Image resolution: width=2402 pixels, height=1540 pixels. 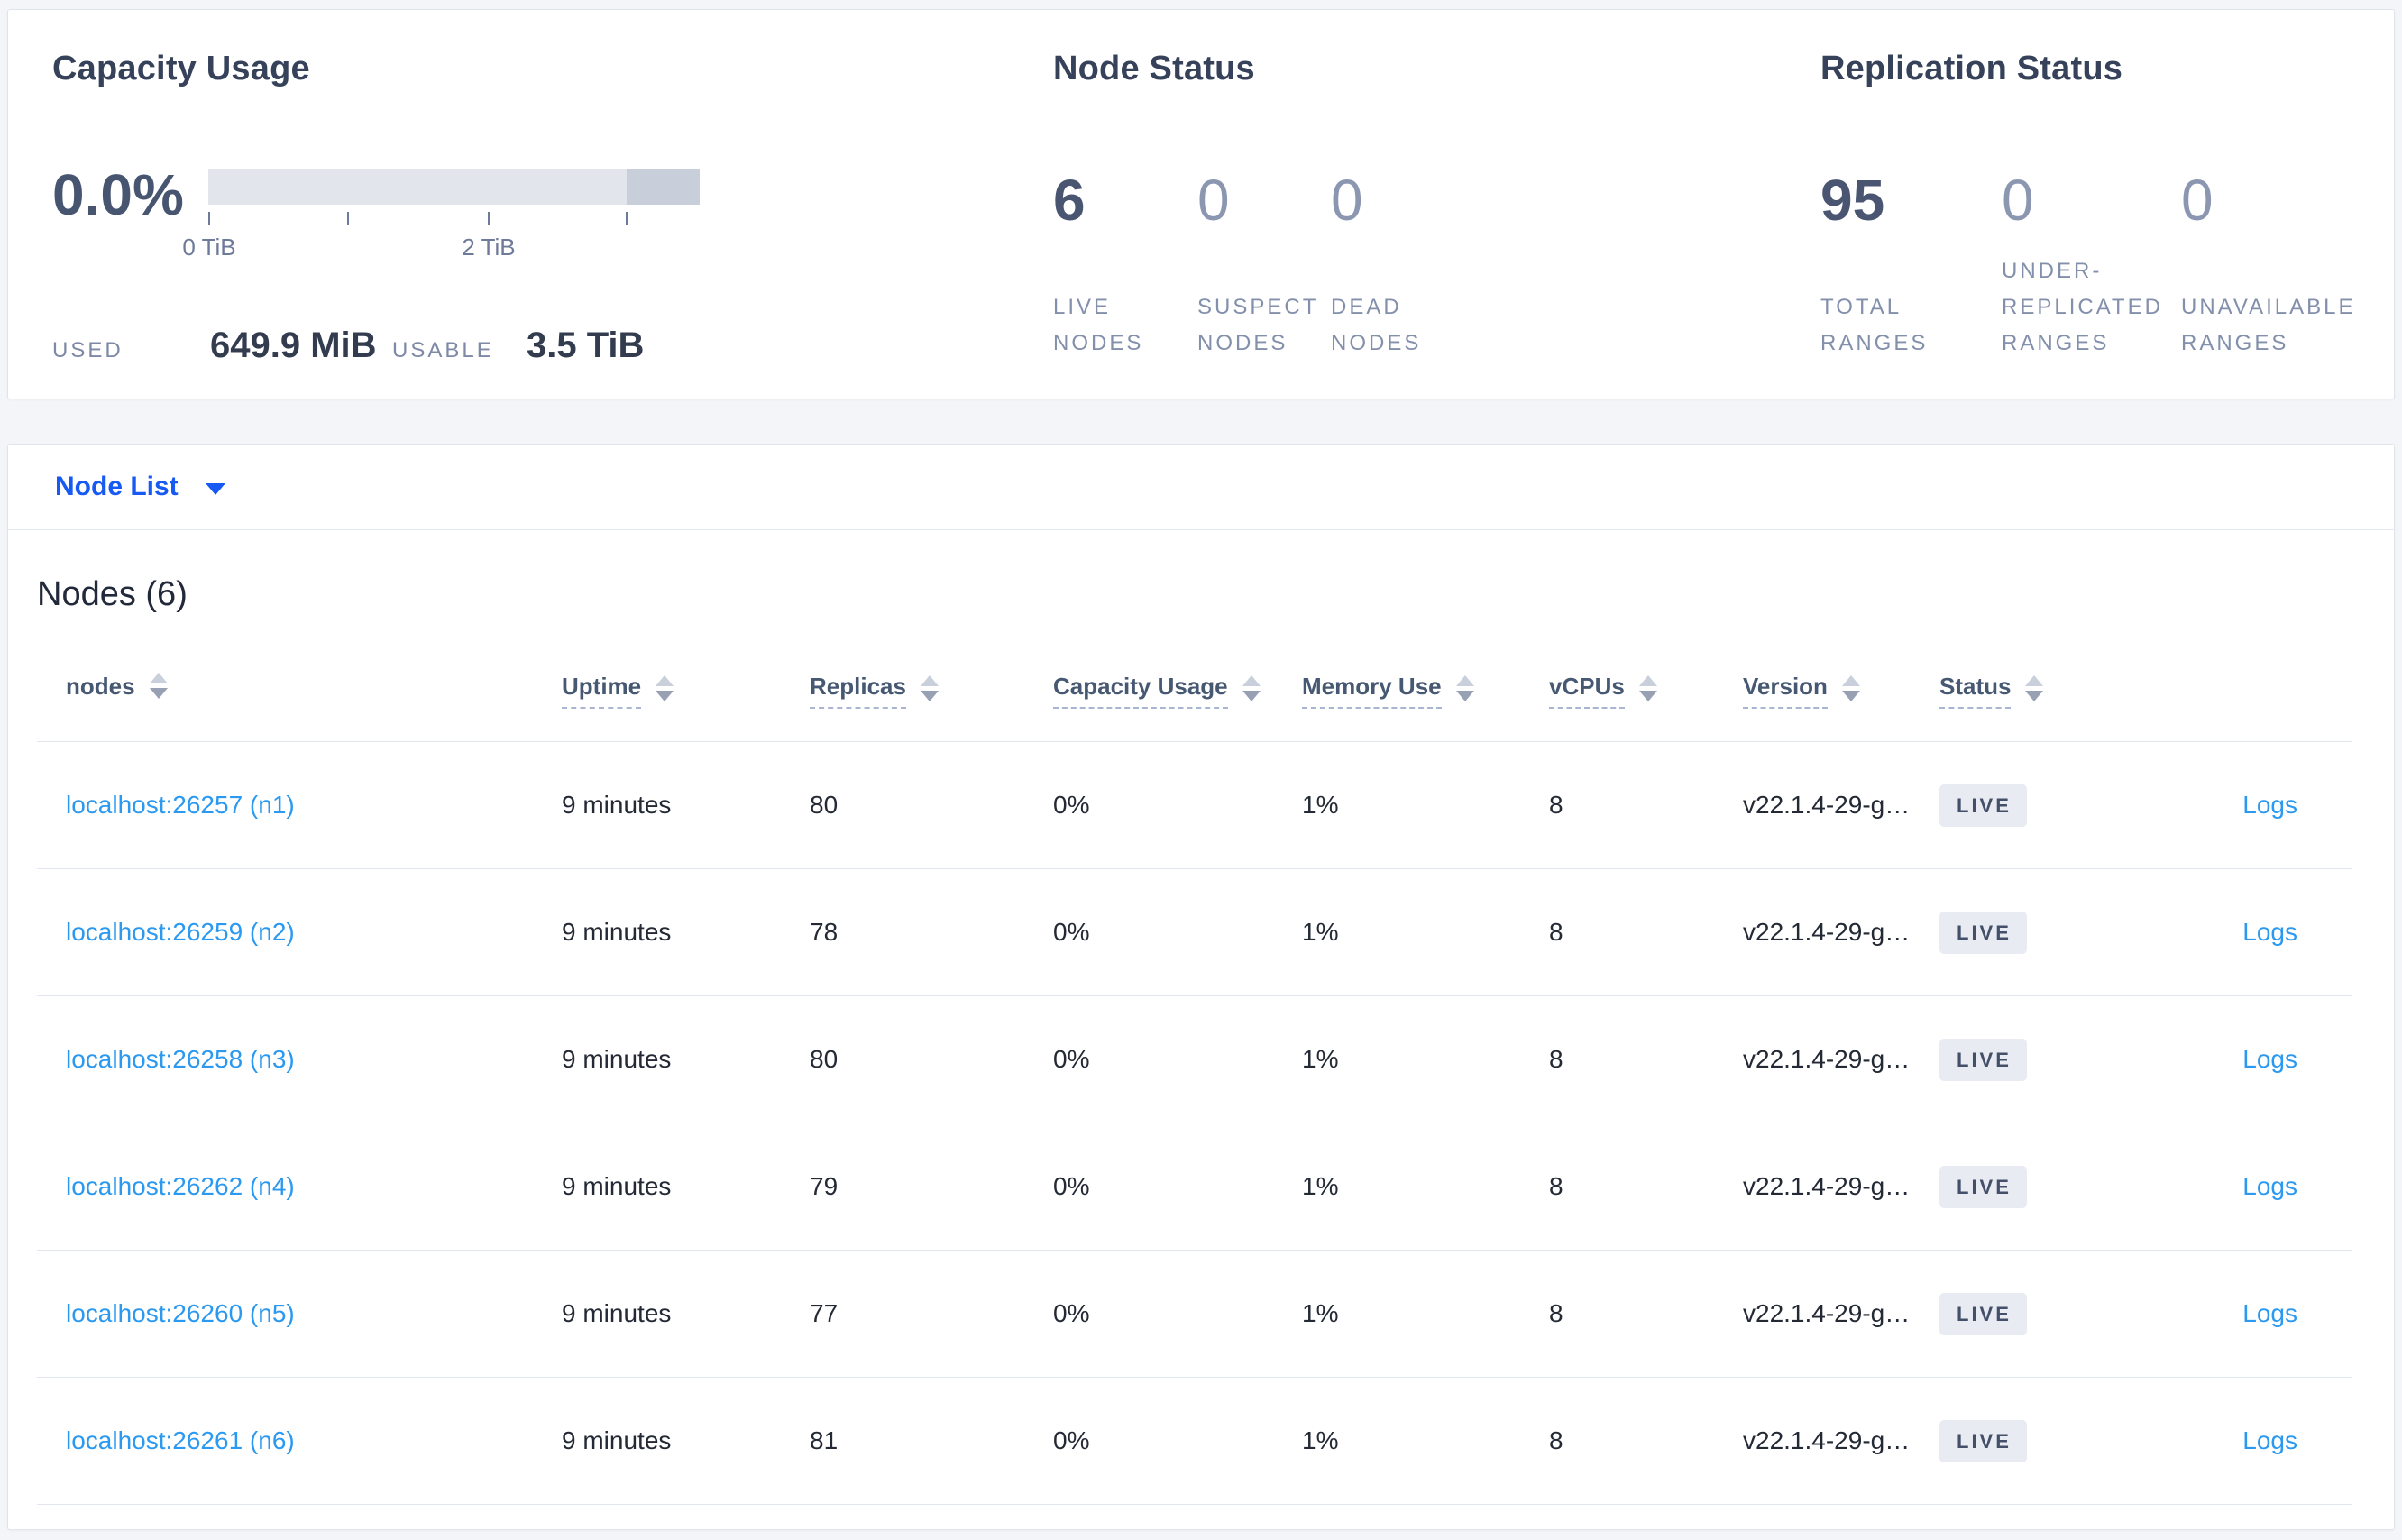 I want to click on live-nodes-stat: 6 LIVE NODES, so click(x=1098, y=262).